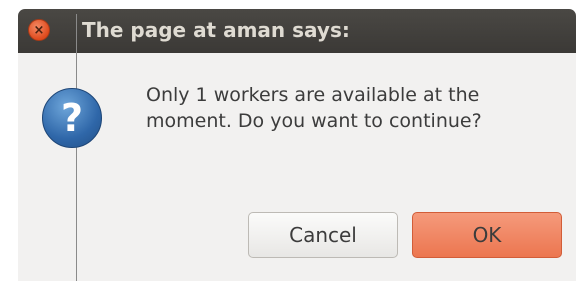  What do you see at coordinates (487, 235) in the screenshot?
I see `ok-button: OK` at bounding box center [487, 235].